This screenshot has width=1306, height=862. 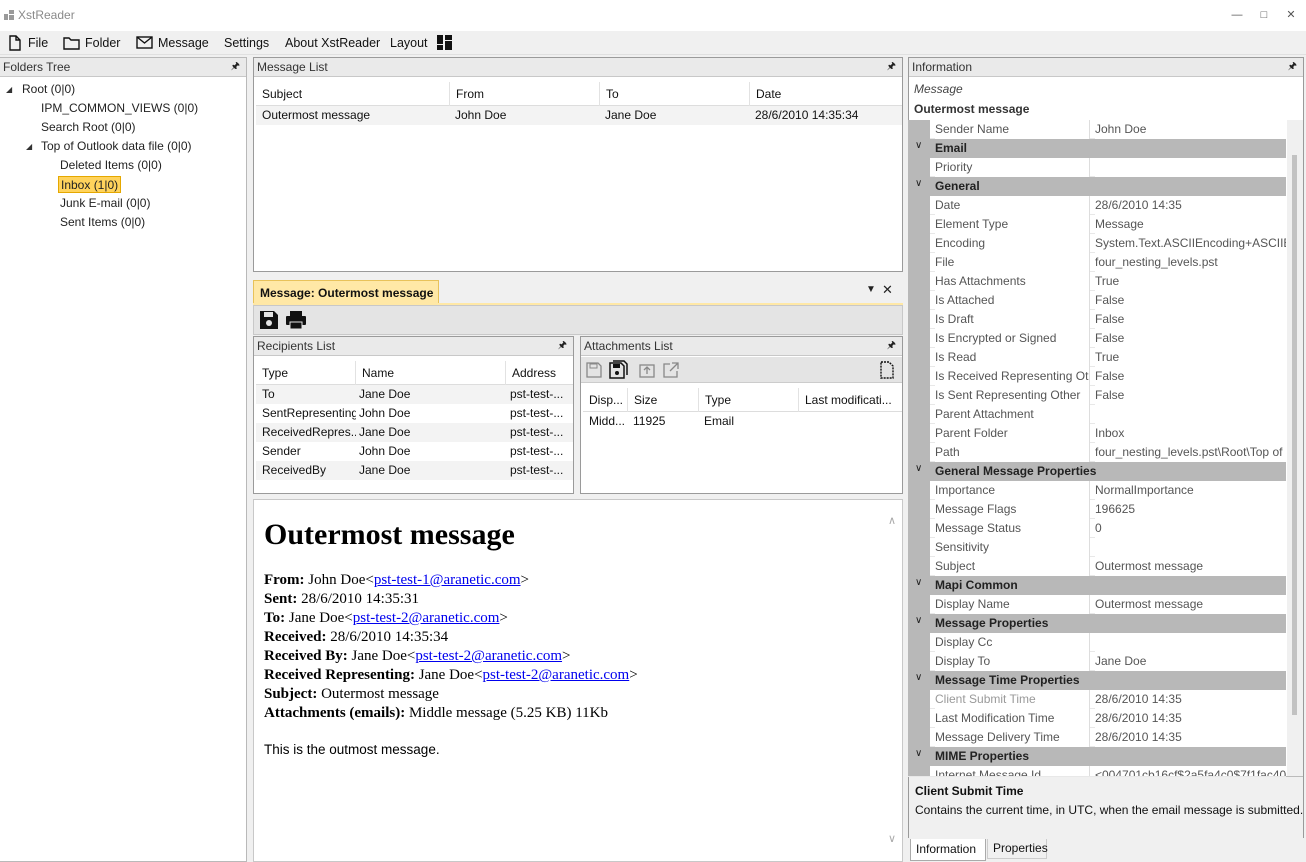 What do you see at coordinates (90, 184) in the screenshot?
I see `folder-inbox: Inbox (1|0)` at bounding box center [90, 184].